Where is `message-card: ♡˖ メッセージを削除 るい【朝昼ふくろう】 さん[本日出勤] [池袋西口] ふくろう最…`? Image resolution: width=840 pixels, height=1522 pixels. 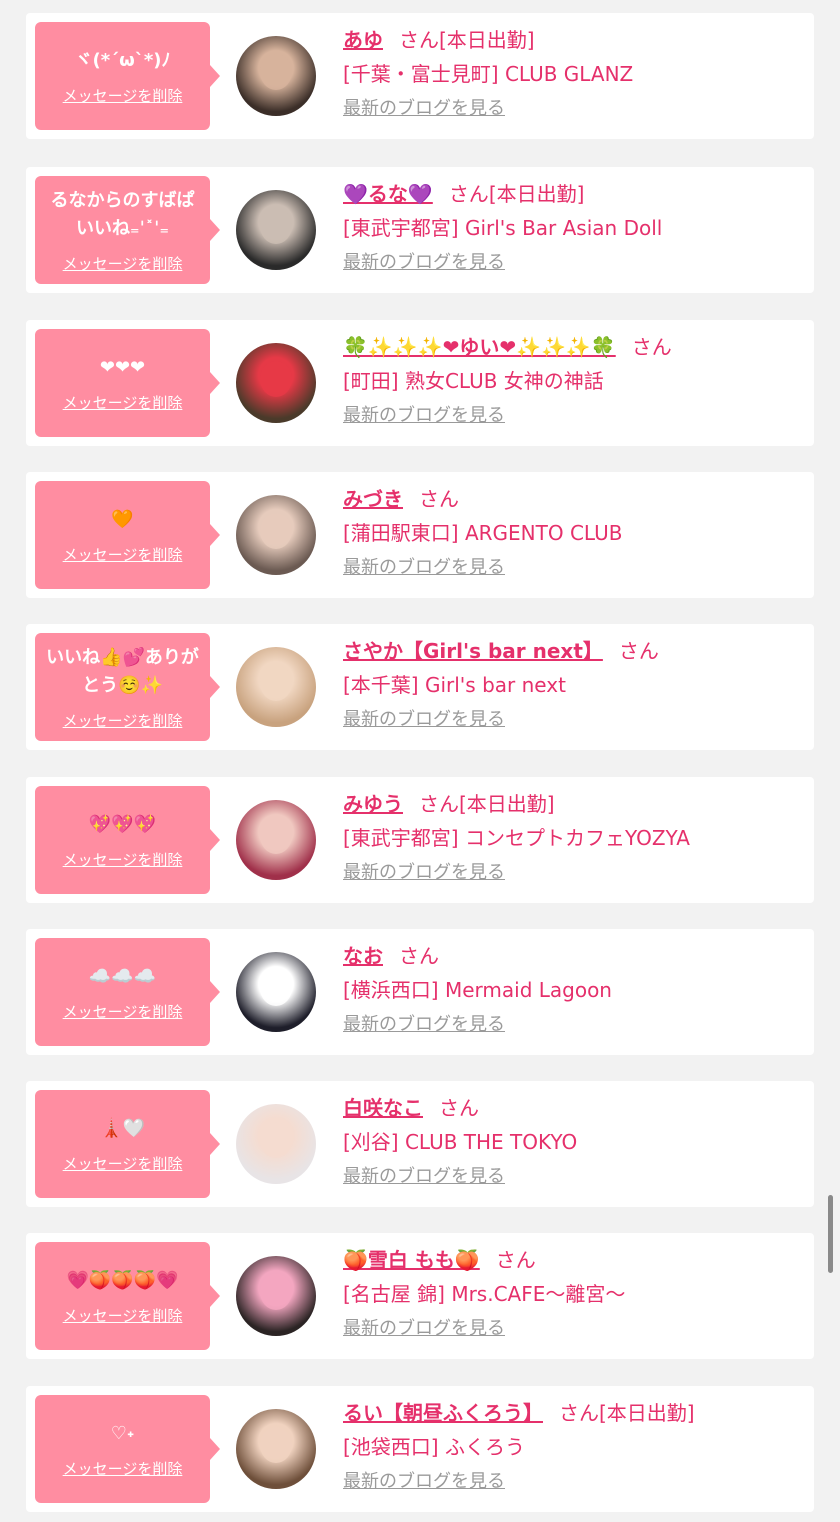
message-card: ♡˖ メッセージを削除 るい【朝昼ふくろう】 さん[本日出勤] [池袋西口] ふくろう最… is located at coordinates (420, 1449).